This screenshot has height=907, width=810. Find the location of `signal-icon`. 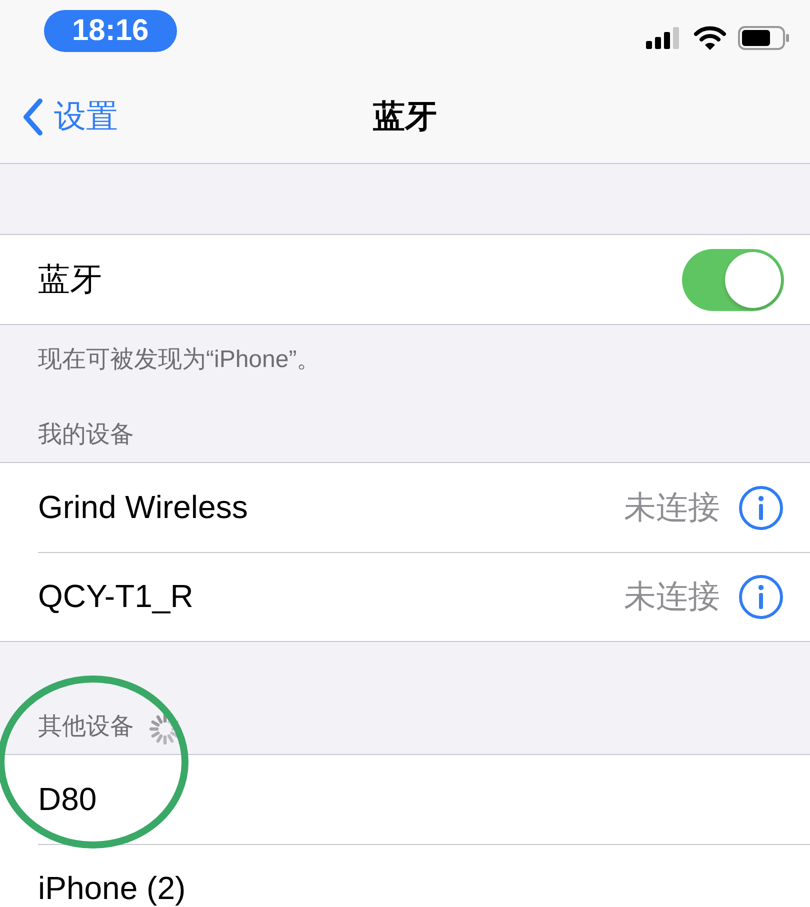

signal-icon is located at coordinates (664, 38).